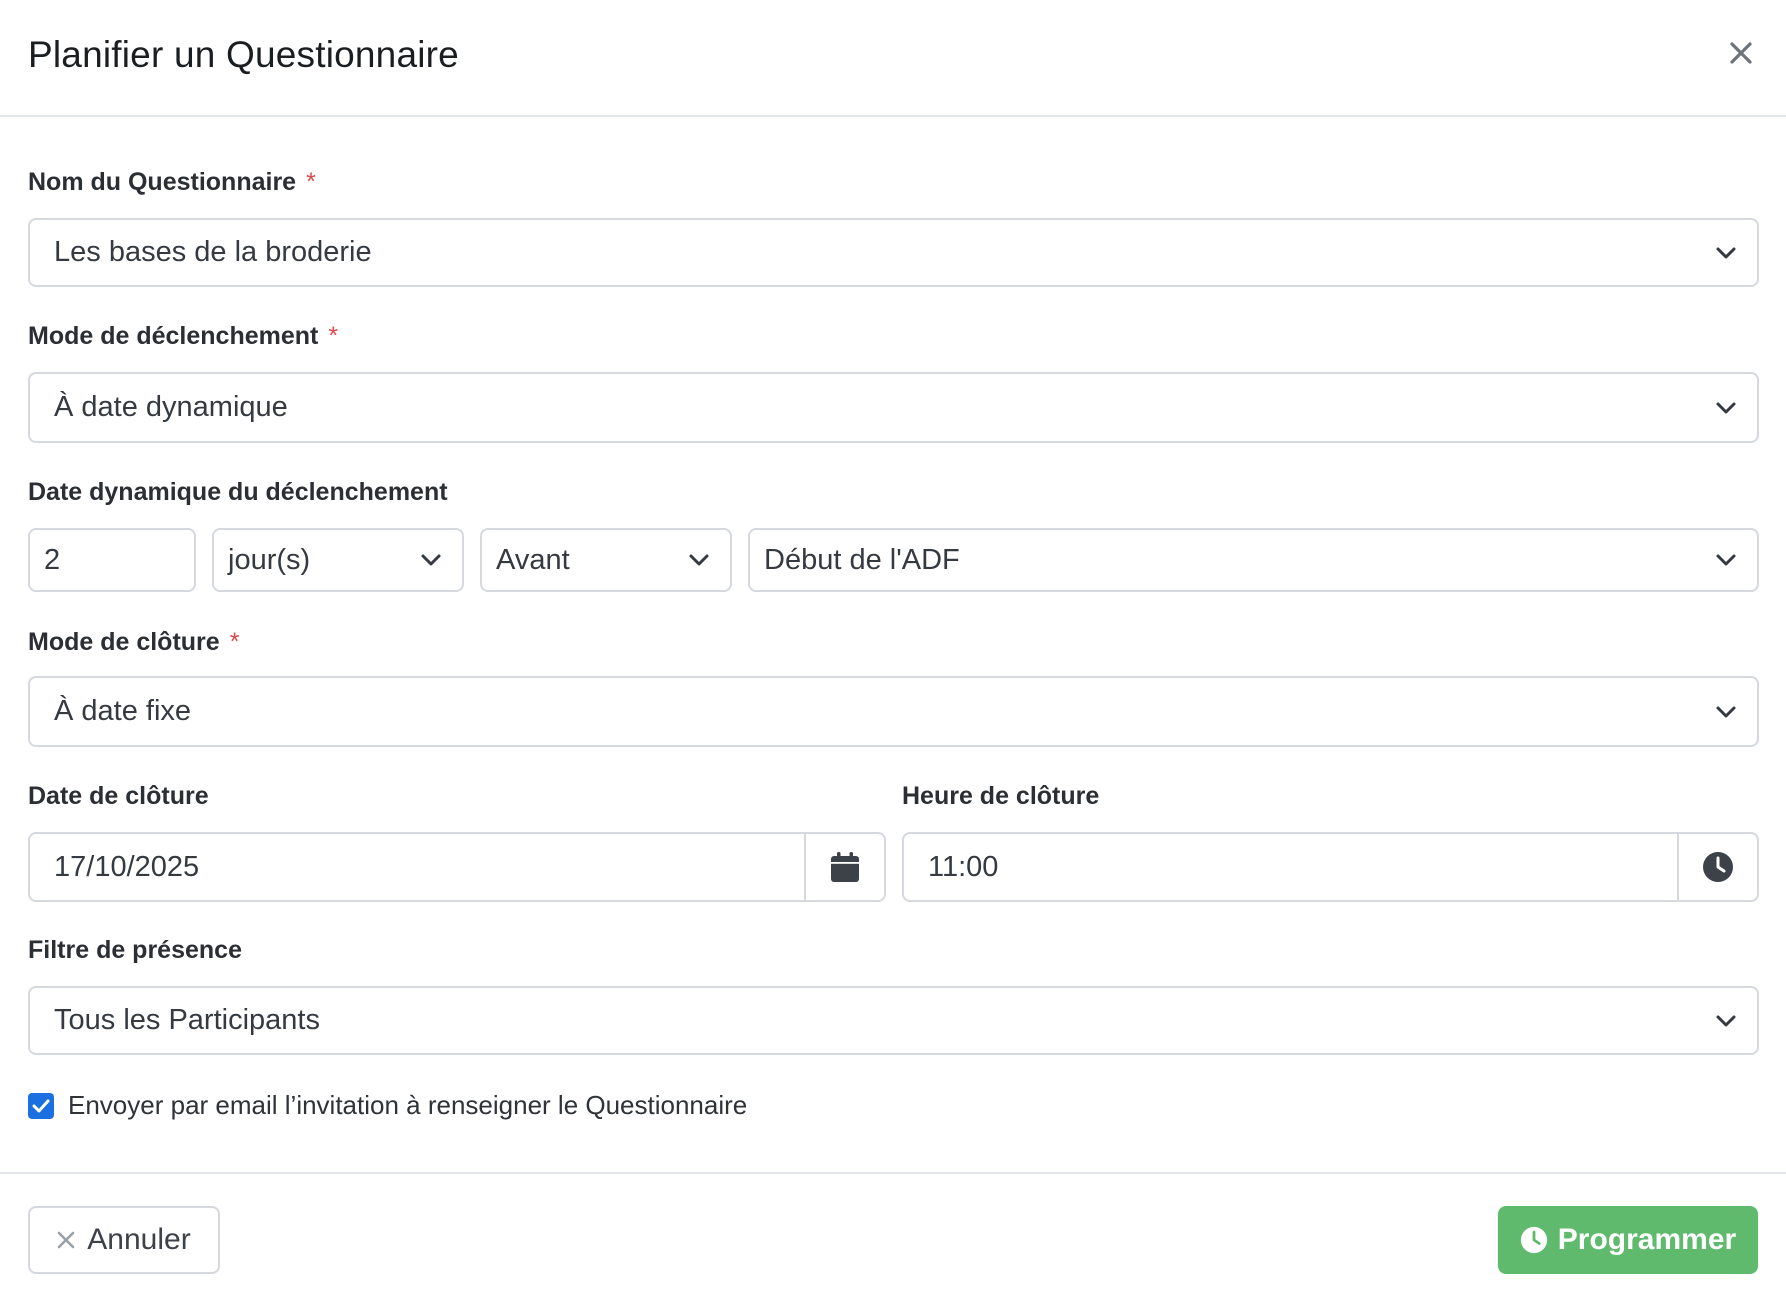 The width and height of the screenshot is (1786, 1304). I want to click on dynamic-reference-value: Début de l'ADF, so click(862, 559).